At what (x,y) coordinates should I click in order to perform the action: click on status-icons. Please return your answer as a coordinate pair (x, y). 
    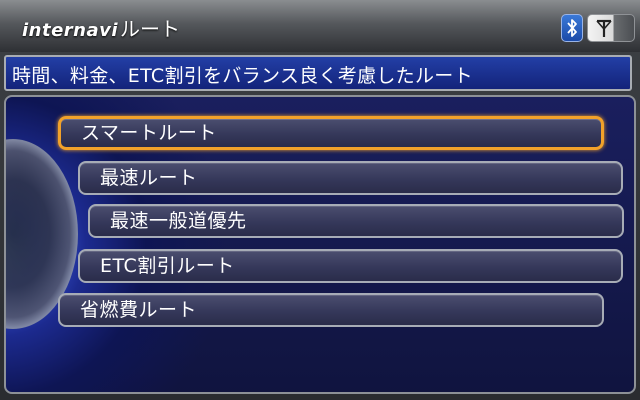
    Looking at the image, I should click on (598, 28).